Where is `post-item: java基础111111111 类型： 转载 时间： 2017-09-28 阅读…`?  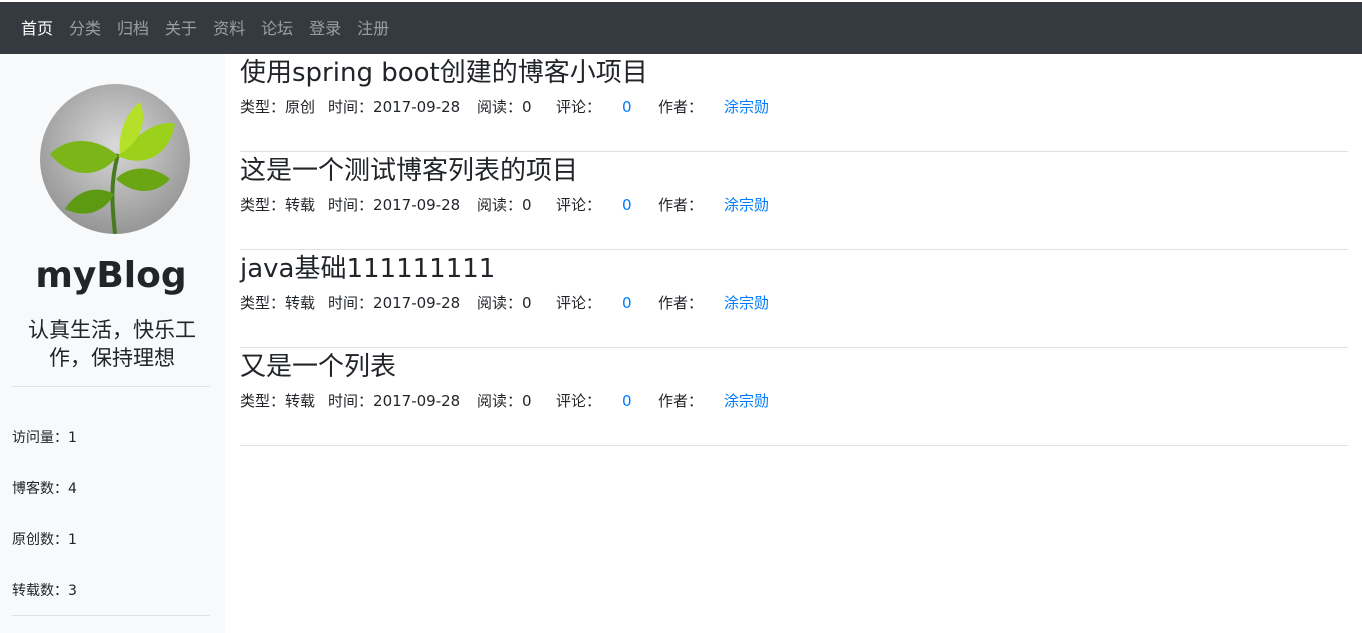
post-item: java基础111111111 类型： 转载 时间： 2017-09-28 阅读… is located at coordinates (794, 299).